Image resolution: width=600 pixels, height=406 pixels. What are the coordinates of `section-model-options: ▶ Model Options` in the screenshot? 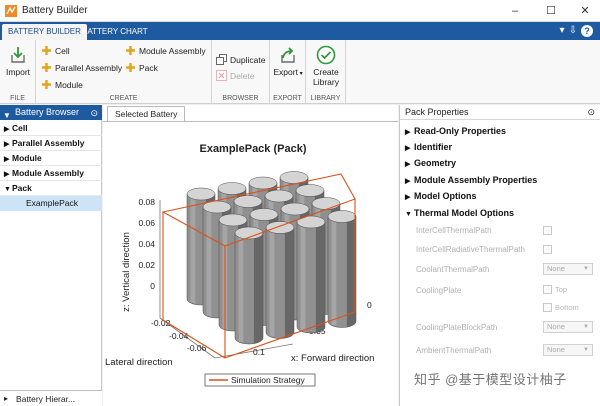 It's located at (500, 196).